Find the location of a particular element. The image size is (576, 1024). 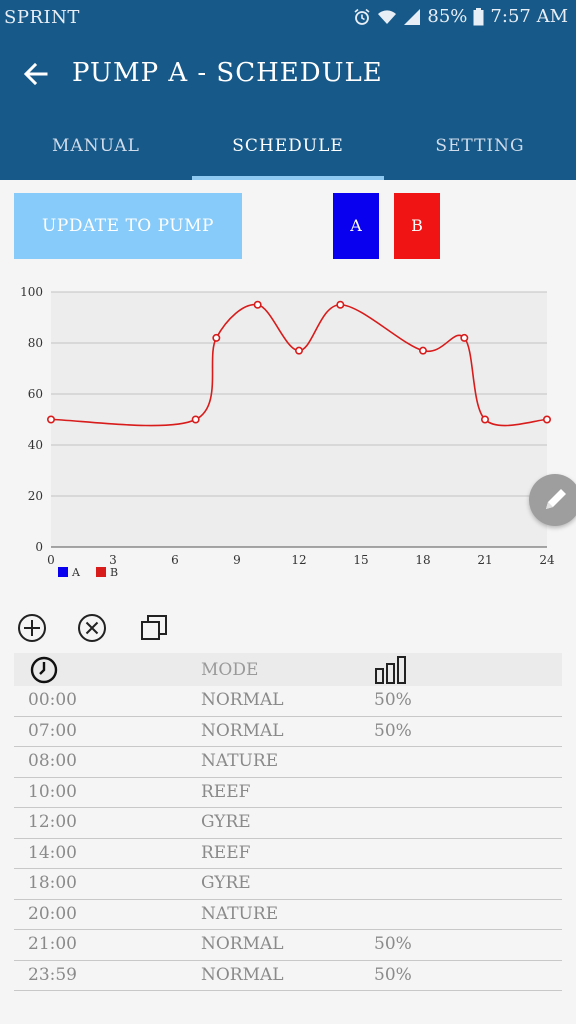

x-tick-label: 12 is located at coordinates (298, 560).